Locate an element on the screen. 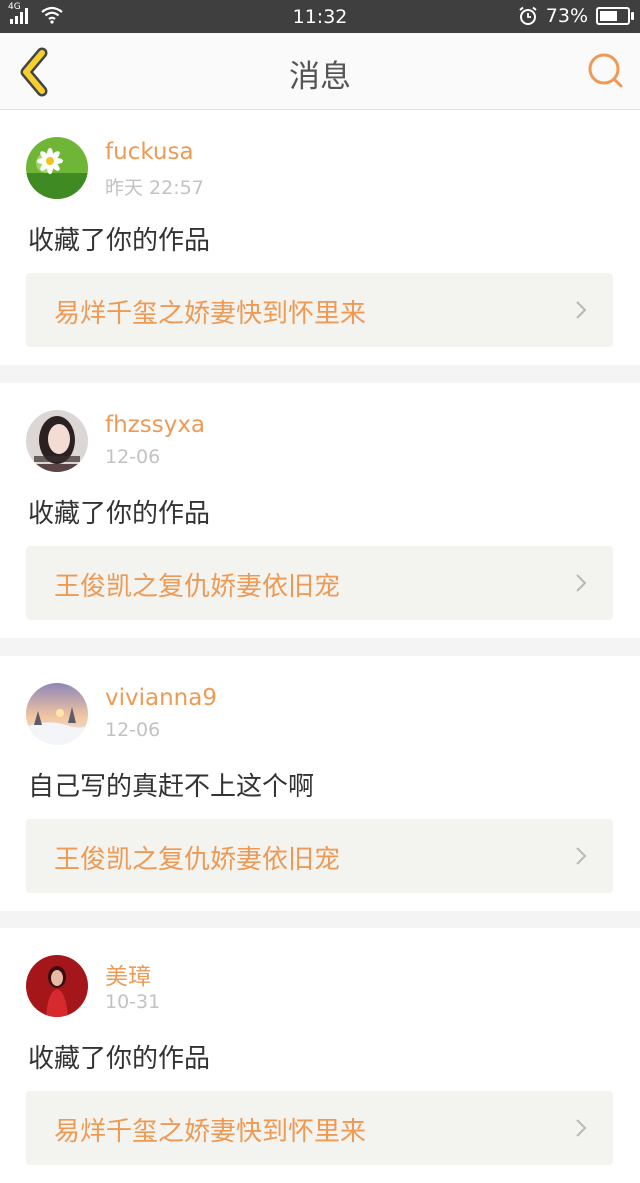 This screenshot has width=640, height=1183. username-link: fuckusa is located at coordinates (149, 152).